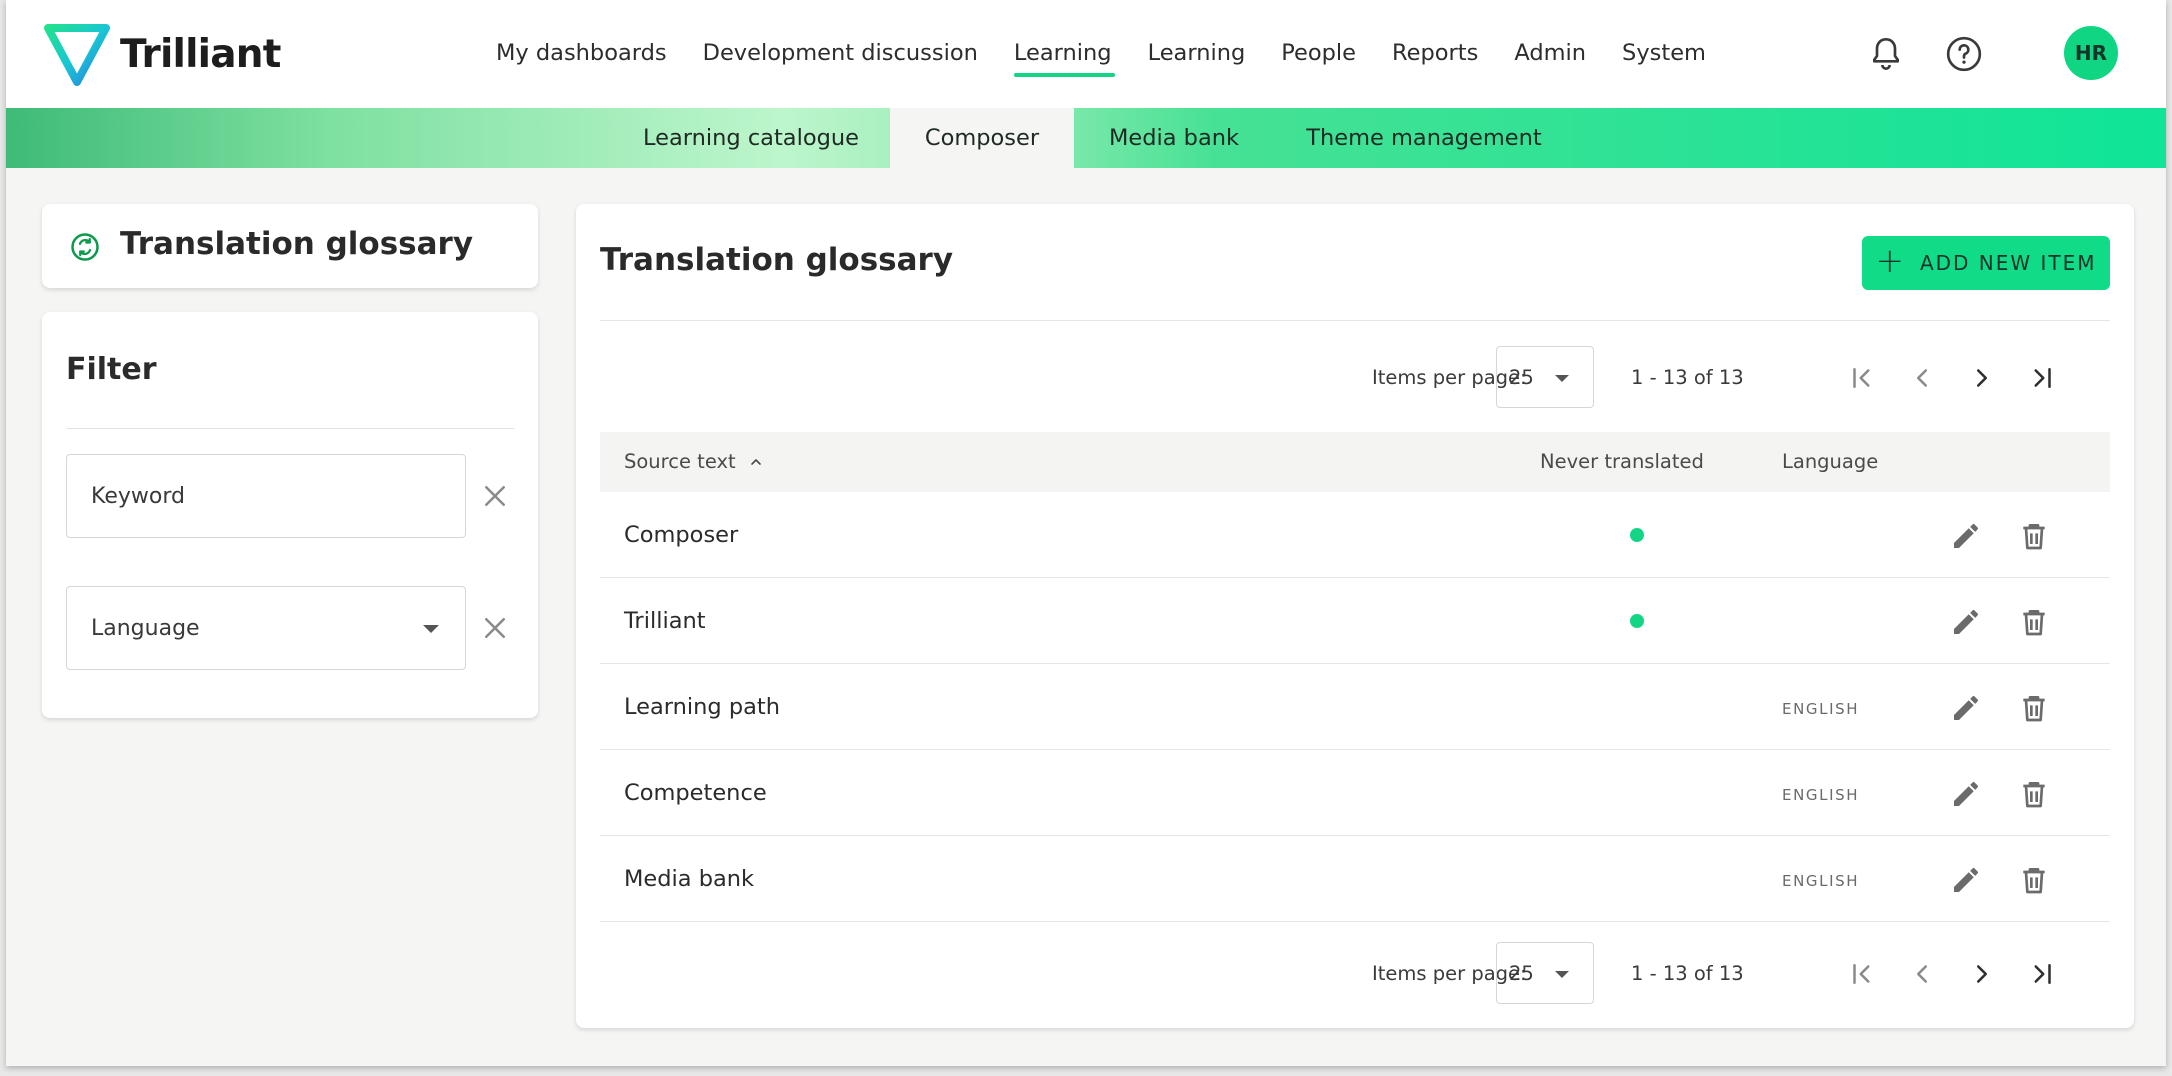 The image size is (2172, 1076). What do you see at coordinates (1355, 462) in the screenshot?
I see `table-header: Source text Never translated Language` at bounding box center [1355, 462].